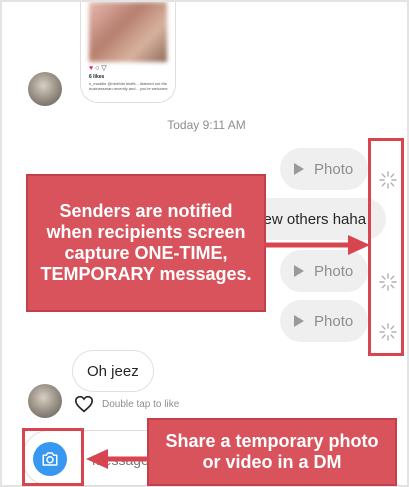  What do you see at coordinates (386, 247) in the screenshot?
I see `spinner-highlight-box` at bounding box center [386, 247].